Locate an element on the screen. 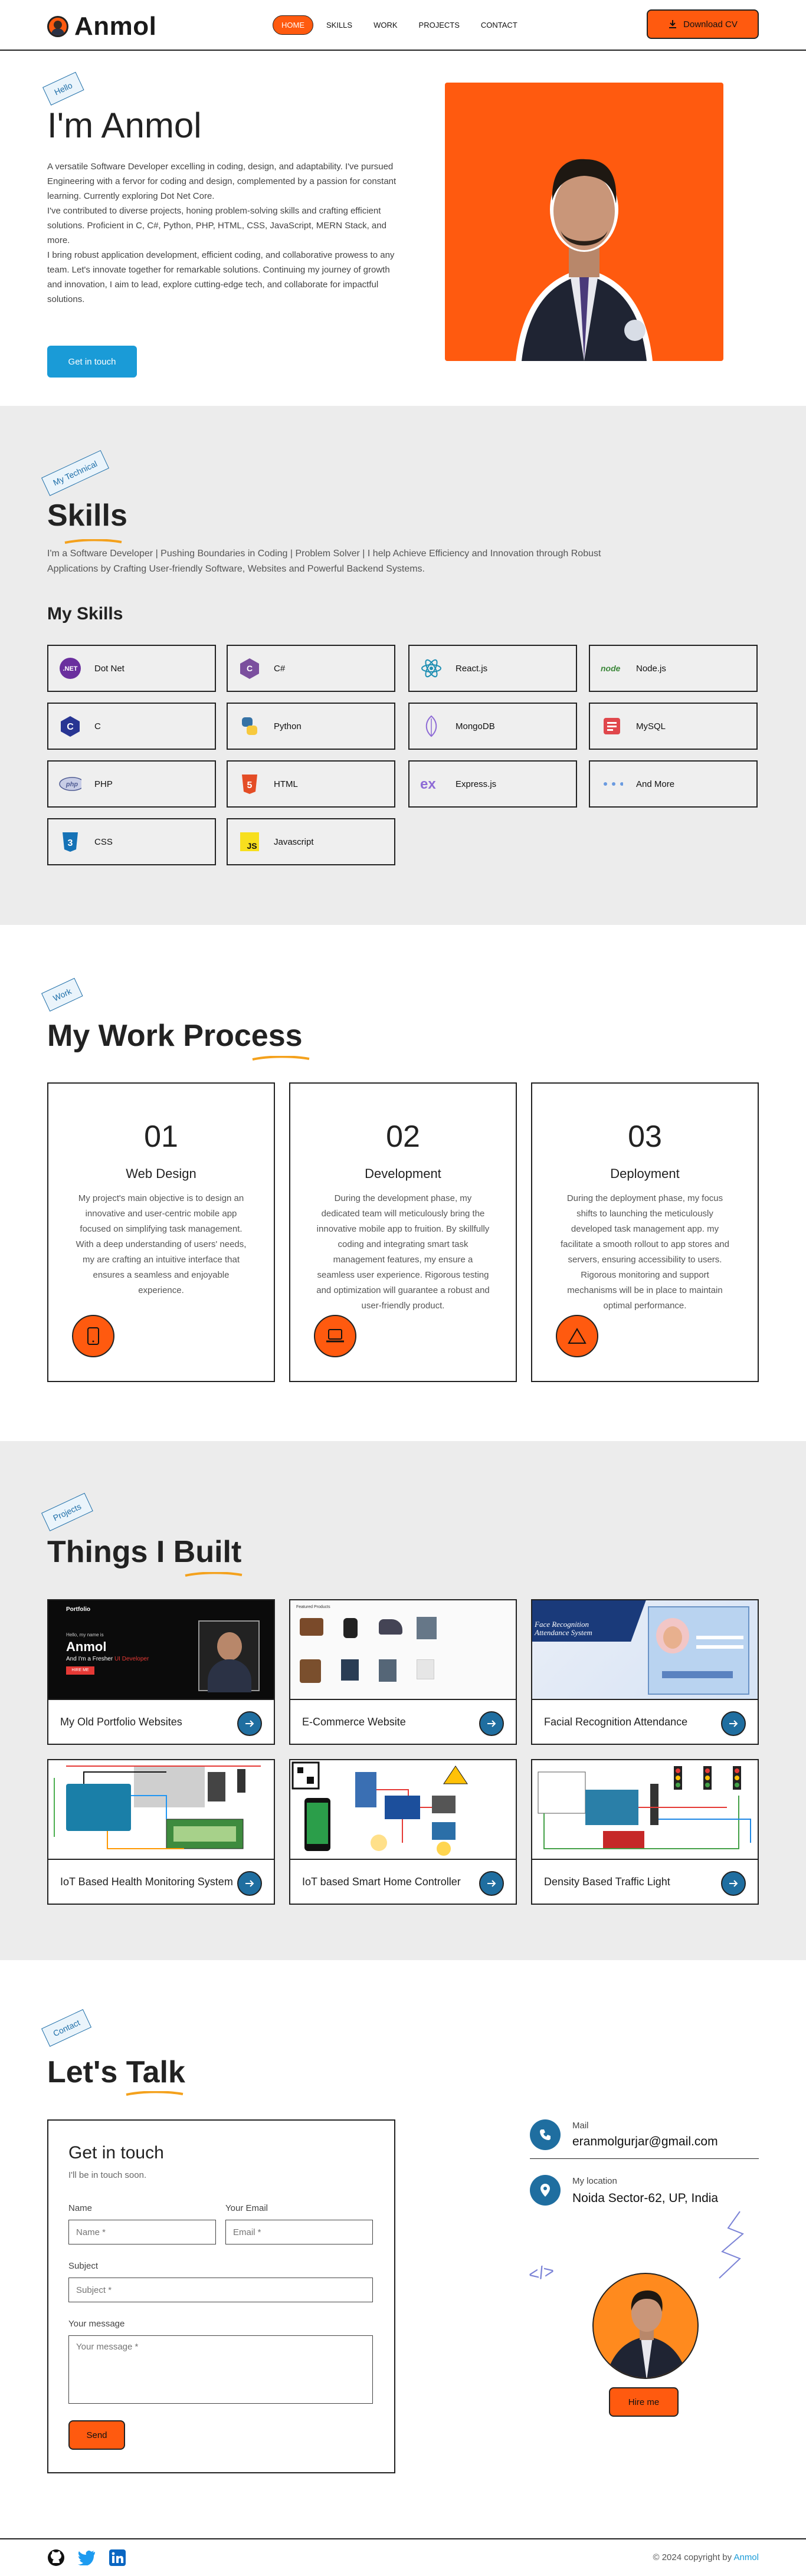 The image size is (806, 2576). project-thumbnail: Featured Products is located at coordinates (403, 1650).